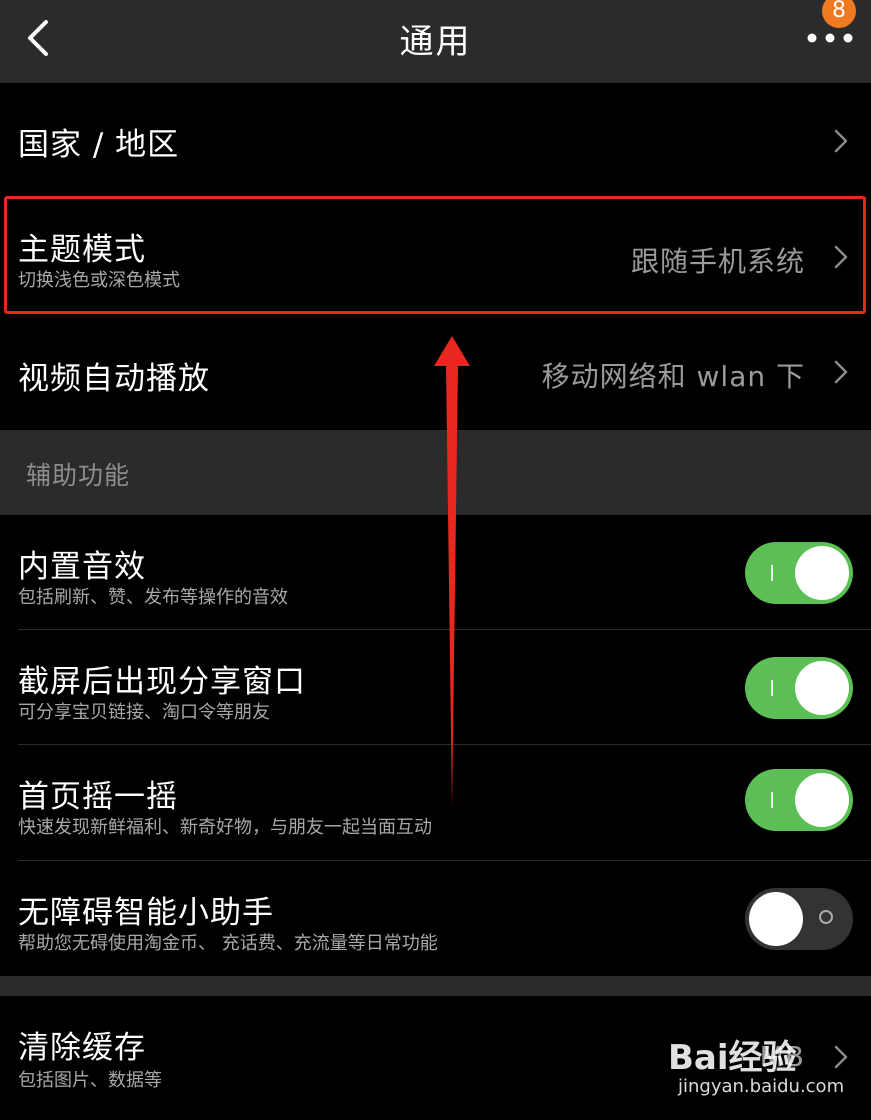 This screenshot has width=871, height=1120. What do you see at coordinates (452, 572) in the screenshot?
I see `annotation-arrow-icon` at bounding box center [452, 572].